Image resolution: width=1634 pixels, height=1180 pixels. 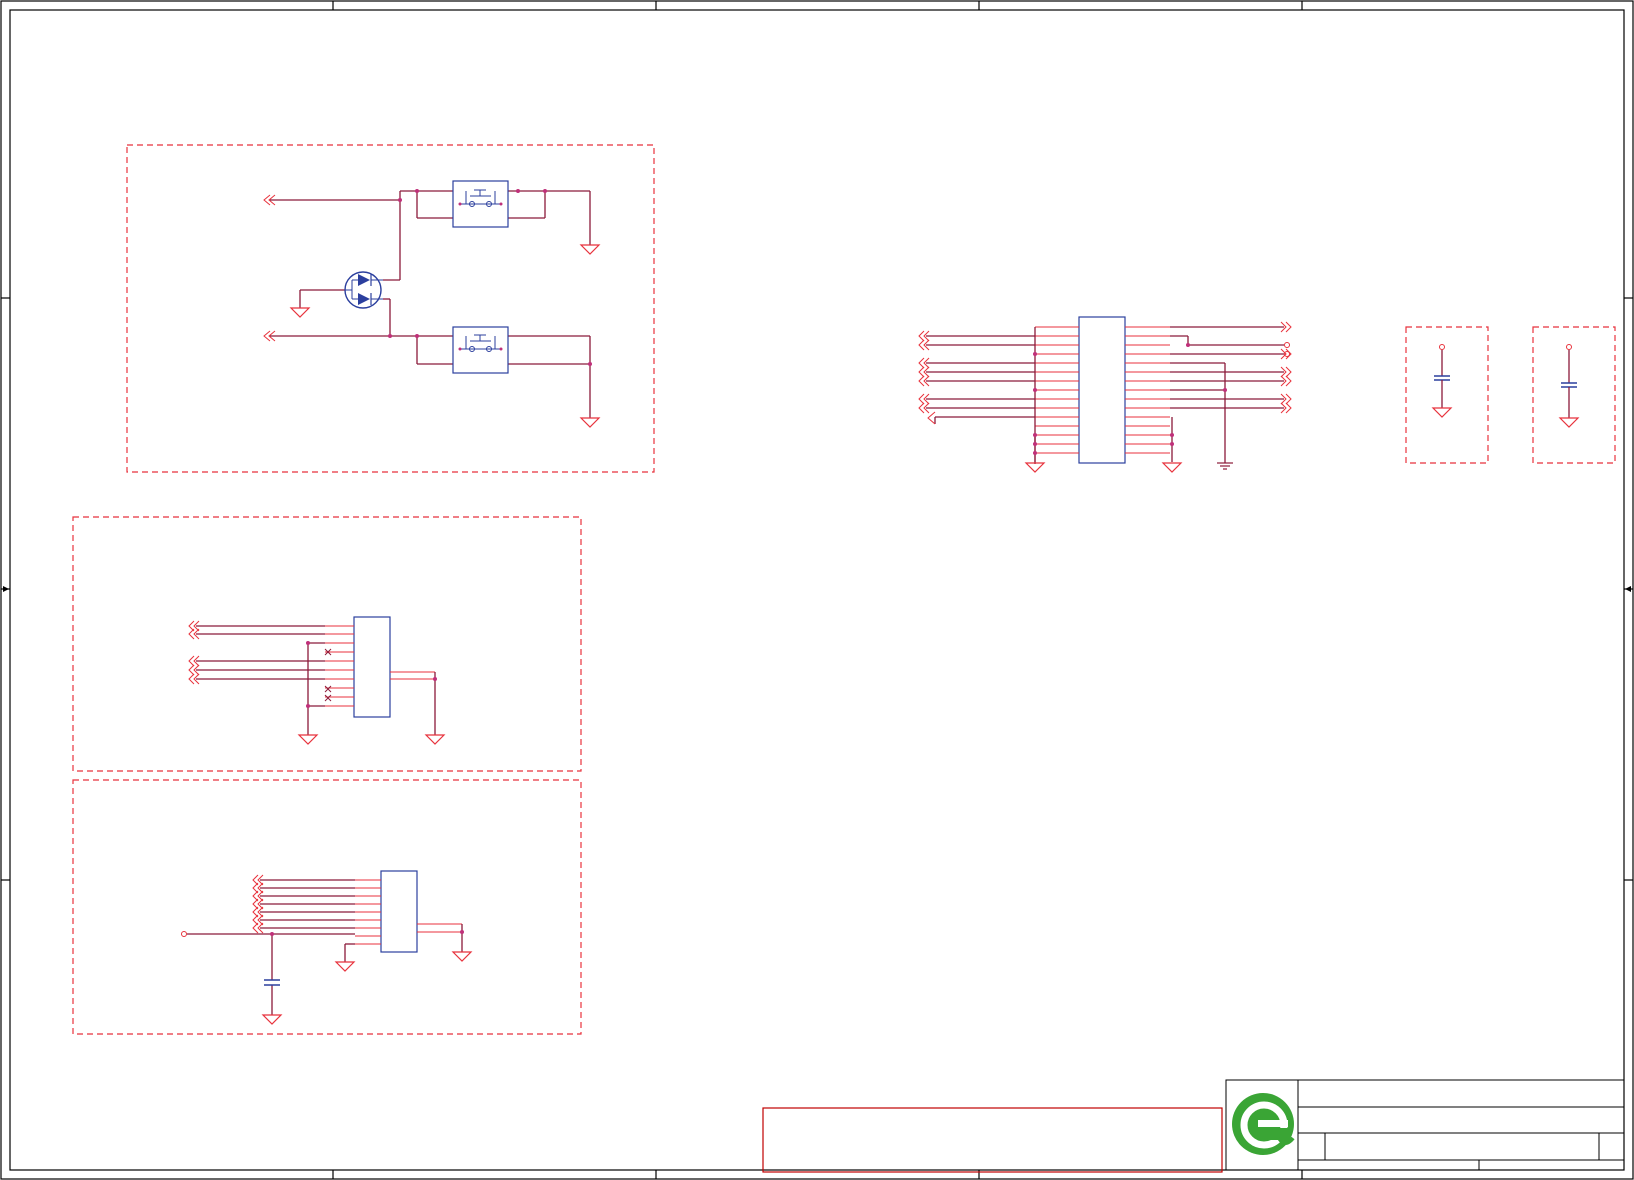 I want to click on note-box, so click(x=992, y=1140).